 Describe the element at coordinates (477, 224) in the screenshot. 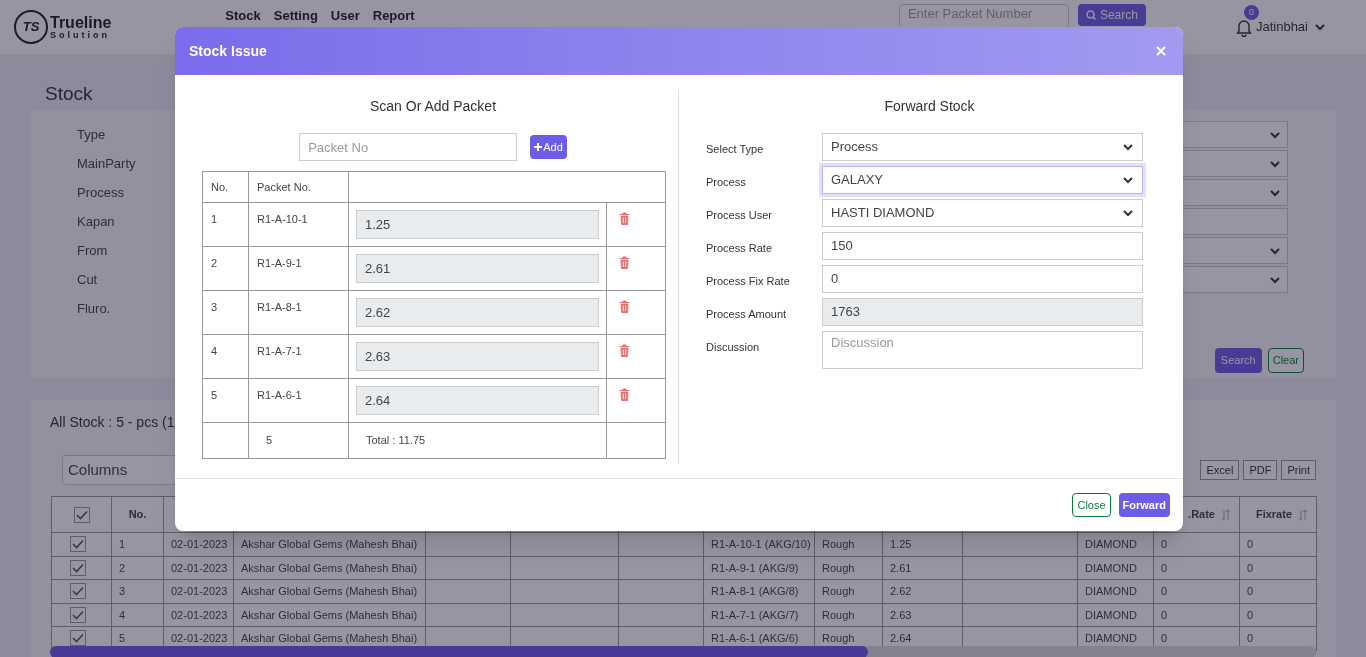

I see `weight-field: 1.25` at that location.